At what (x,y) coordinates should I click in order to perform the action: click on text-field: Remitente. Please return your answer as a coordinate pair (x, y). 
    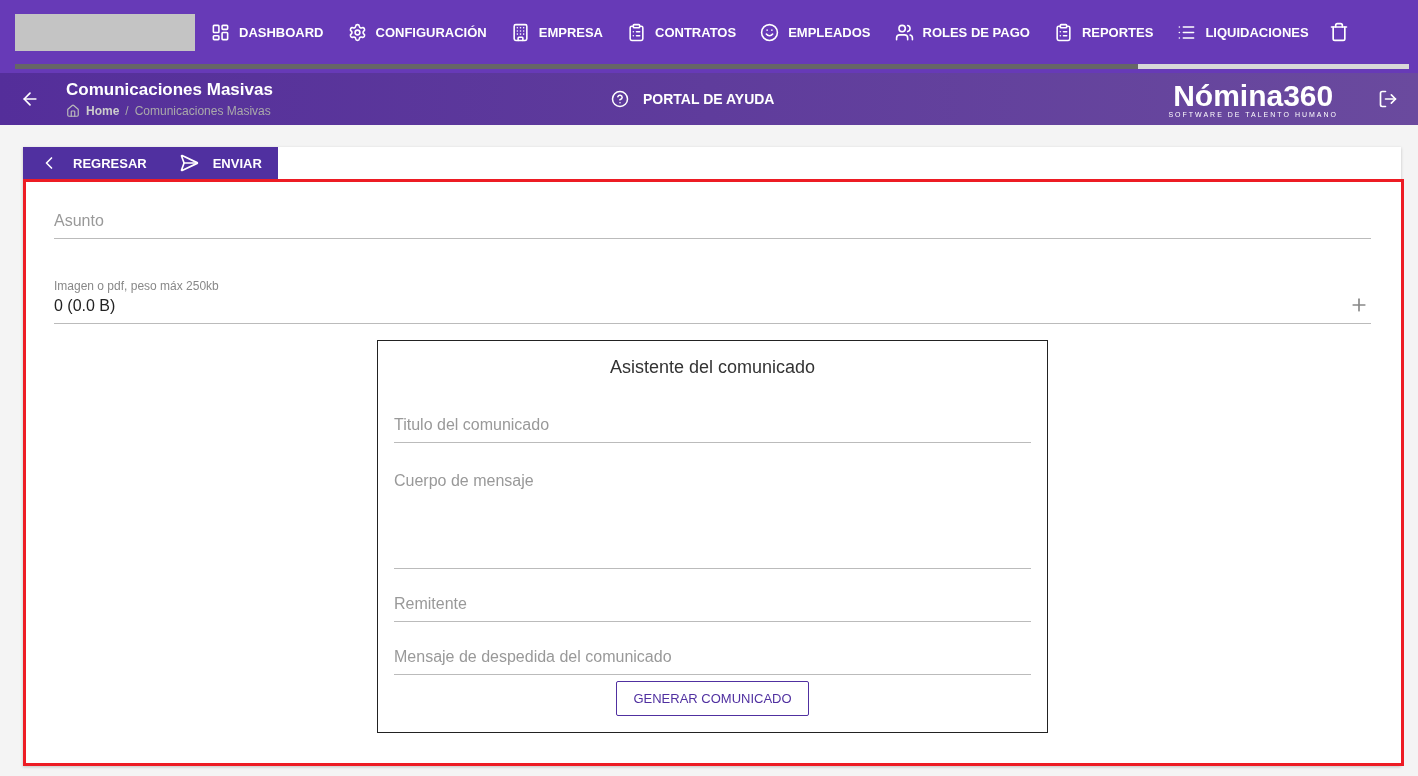
    Looking at the image, I should click on (712, 604).